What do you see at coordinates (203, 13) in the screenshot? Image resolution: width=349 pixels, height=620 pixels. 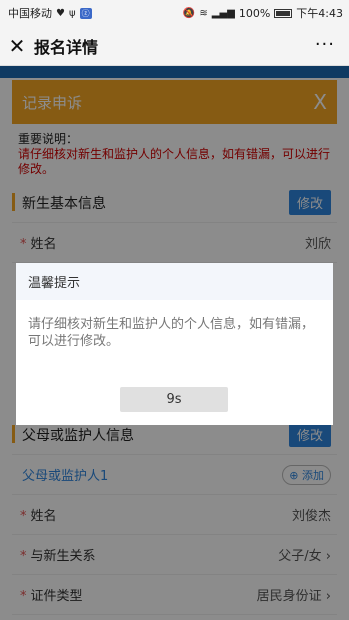 I see `wifi-icon: ≋` at bounding box center [203, 13].